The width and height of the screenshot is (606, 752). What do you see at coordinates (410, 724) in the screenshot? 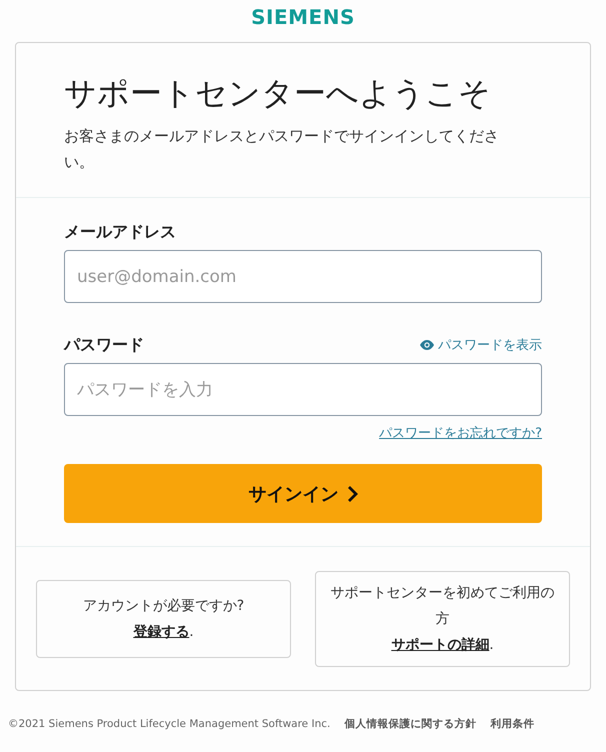
I see `footer-link: 個人情報保護に関する方針` at bounding box center [410, 724].